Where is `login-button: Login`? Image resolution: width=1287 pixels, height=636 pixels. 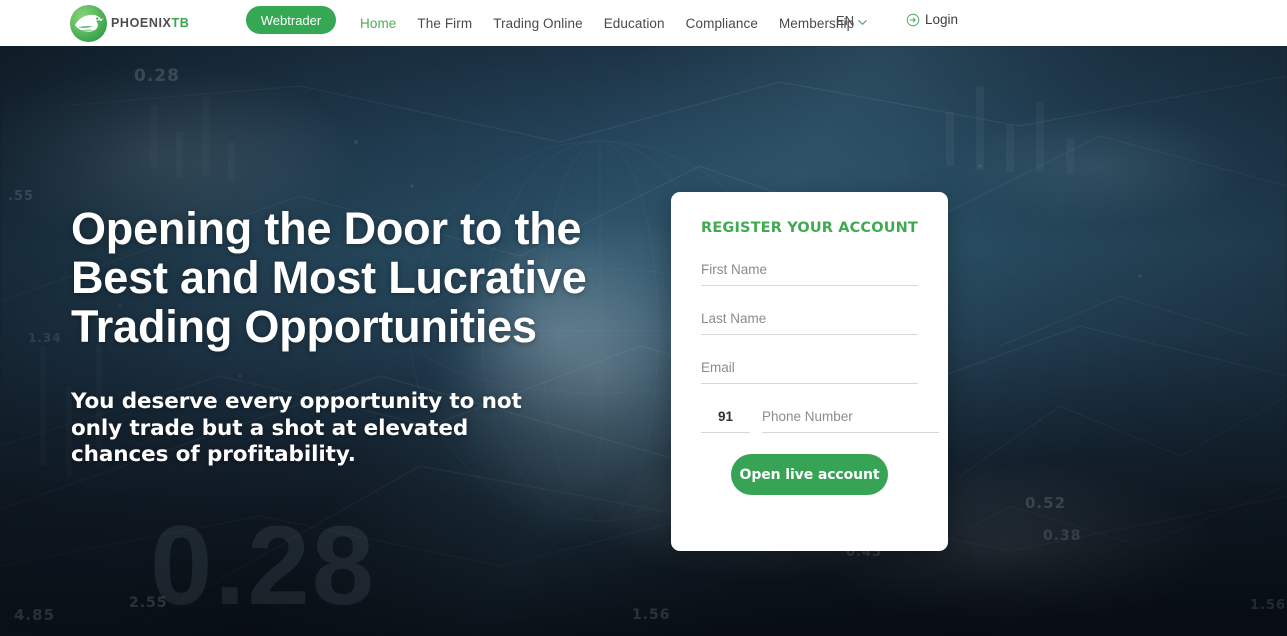 login-button: Login is located at coordinates (932, 19).